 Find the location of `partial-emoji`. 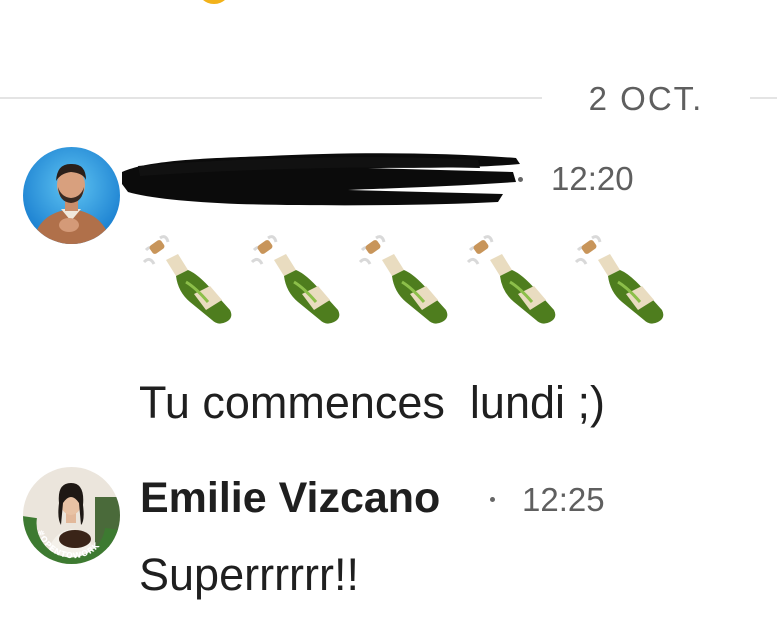

partial-emoji is located at coordinates (214, 2).